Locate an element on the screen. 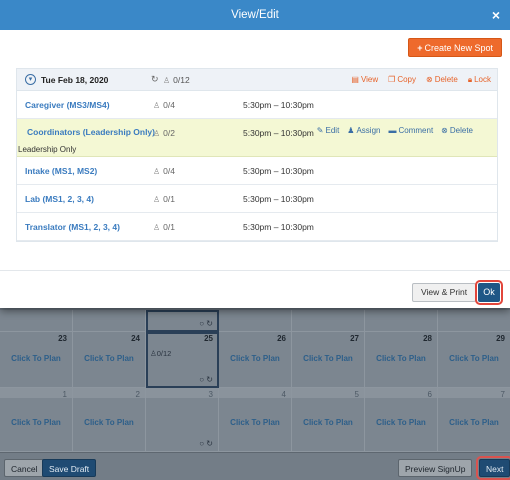 The width and height of the screenshot is (510, 480). comment-icon: ▬ is located at coordinates (392, 130).